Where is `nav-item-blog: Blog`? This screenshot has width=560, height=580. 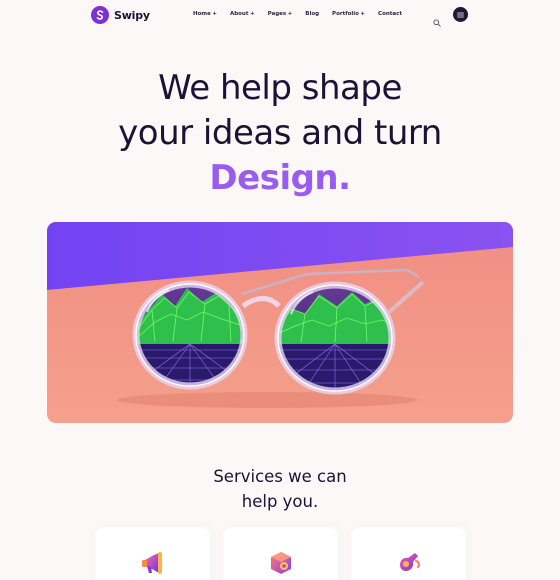
nav-item-blog: Blog is located at coordinates (312, 14).